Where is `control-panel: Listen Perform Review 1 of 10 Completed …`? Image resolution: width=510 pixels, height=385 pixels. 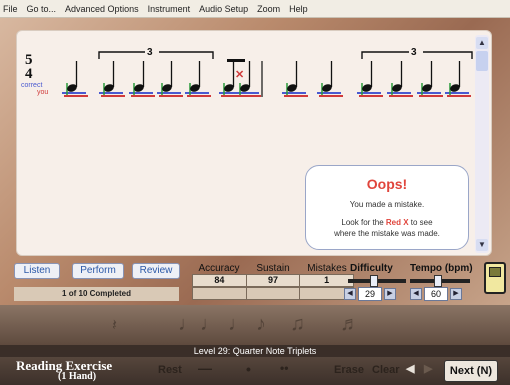 control-panel: Listen Perform Review 1 of 10 Completed … is located at coordinates (252, 284).